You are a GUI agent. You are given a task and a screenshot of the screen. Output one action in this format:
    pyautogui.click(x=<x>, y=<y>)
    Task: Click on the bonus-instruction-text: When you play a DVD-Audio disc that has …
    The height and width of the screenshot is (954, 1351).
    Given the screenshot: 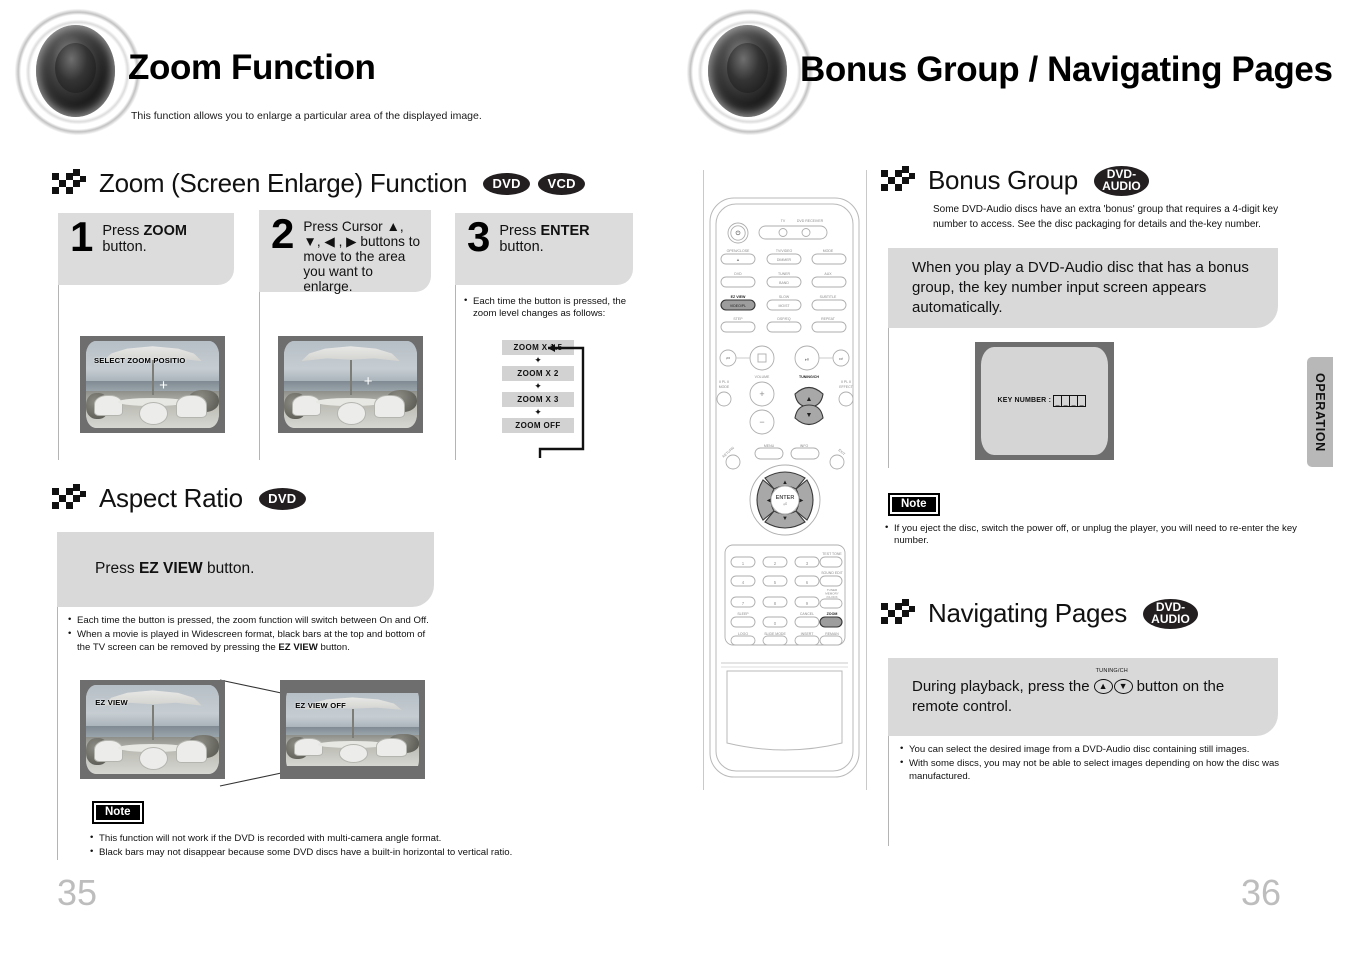 What is the action you would take?
    pyautogui.click(x=1080, y=287)
    